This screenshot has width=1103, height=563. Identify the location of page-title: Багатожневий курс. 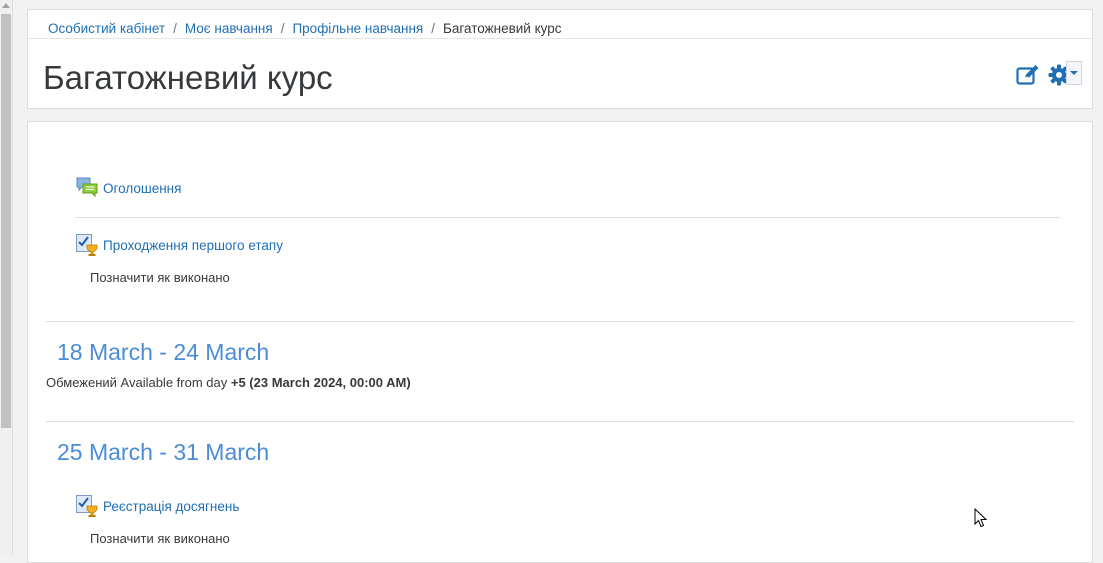
(188, 77).